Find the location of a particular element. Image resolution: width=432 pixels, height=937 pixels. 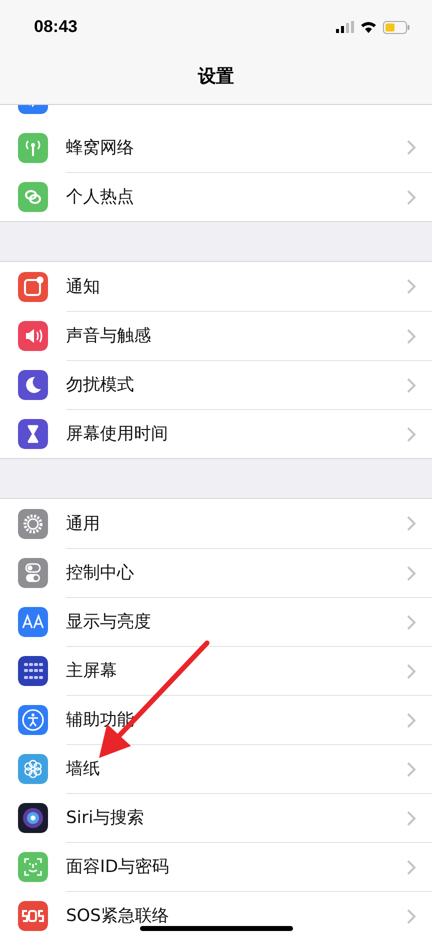

settings-row: 通知 is located at coordinates (216, 286).